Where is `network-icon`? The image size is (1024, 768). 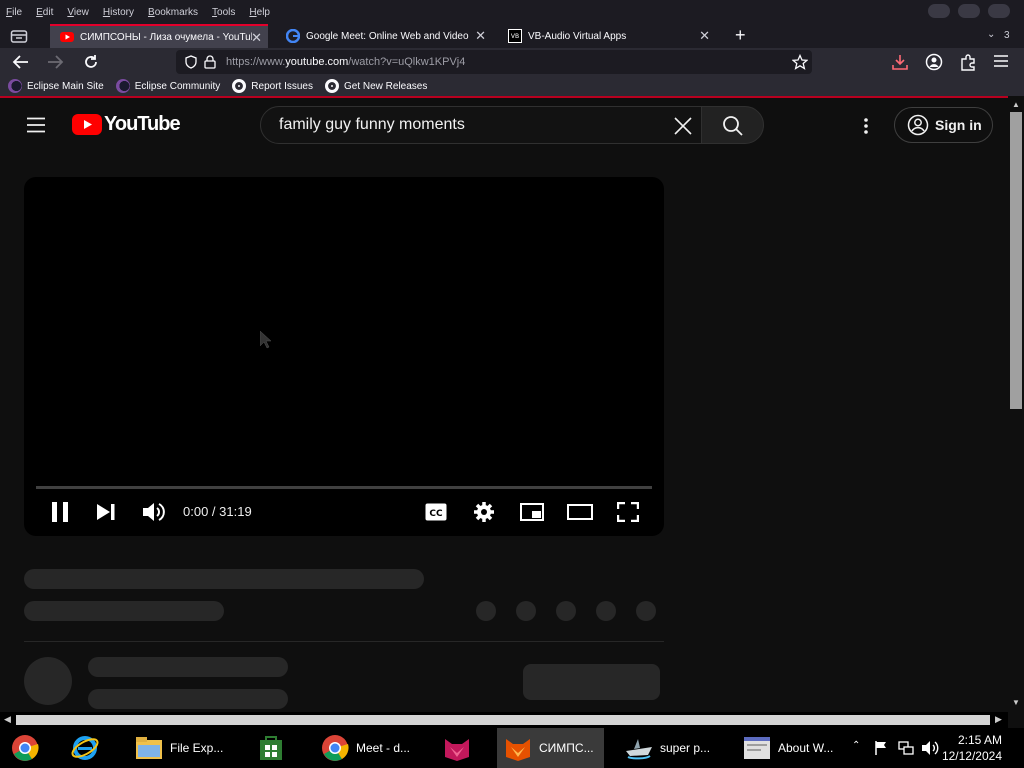
network-icon is located at coordinates (906, 748).